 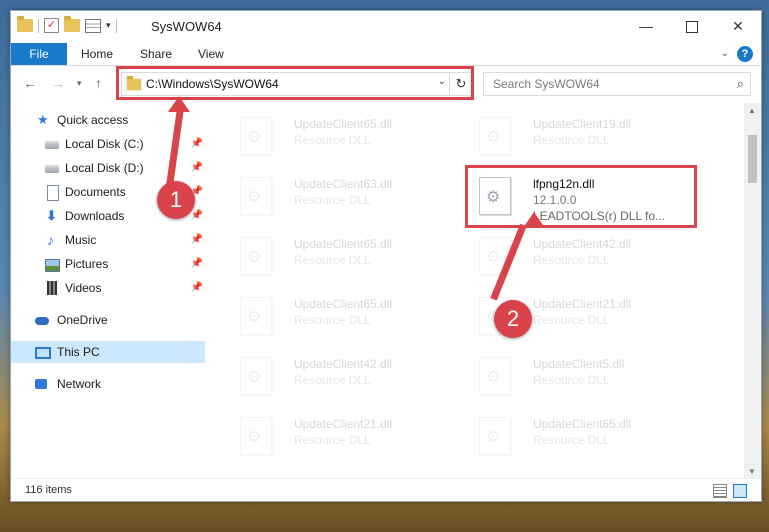 What do you see at coordinates (386, 489) in the screenshot?
I see `status-bar: 116 items` at bounding box center [386, 489].